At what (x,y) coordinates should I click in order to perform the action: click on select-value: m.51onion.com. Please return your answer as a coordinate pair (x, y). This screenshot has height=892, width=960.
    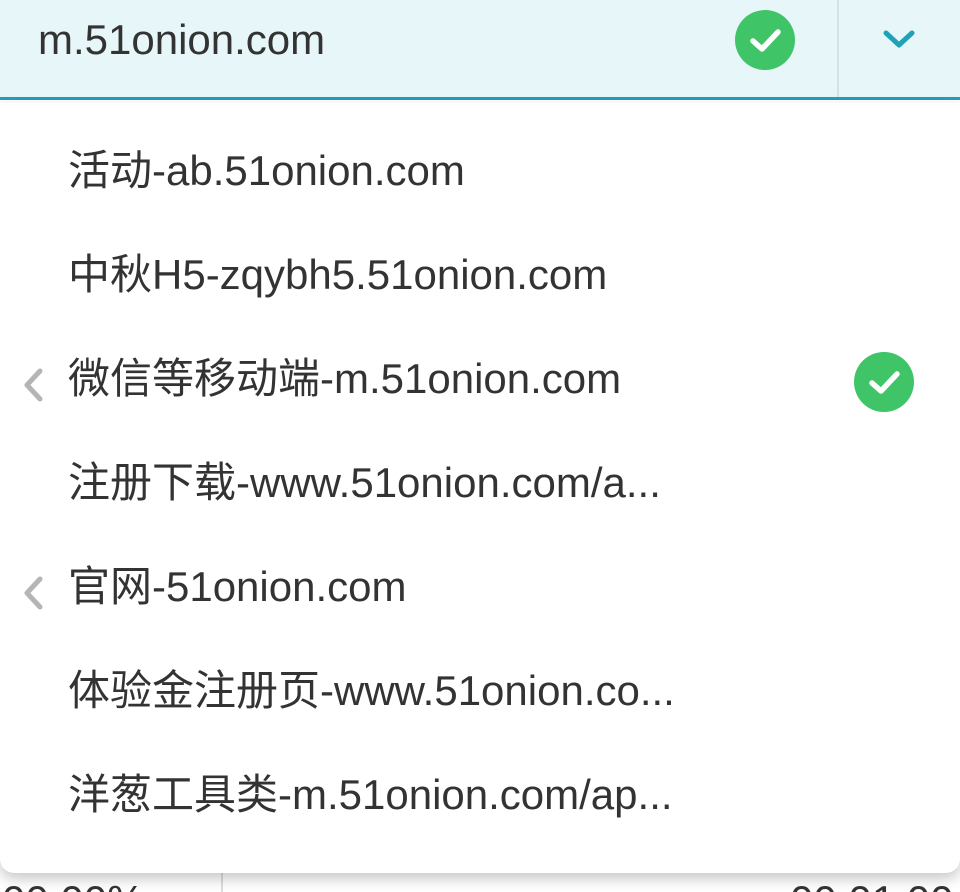
    Looking at the image, I should click on (182, 39).